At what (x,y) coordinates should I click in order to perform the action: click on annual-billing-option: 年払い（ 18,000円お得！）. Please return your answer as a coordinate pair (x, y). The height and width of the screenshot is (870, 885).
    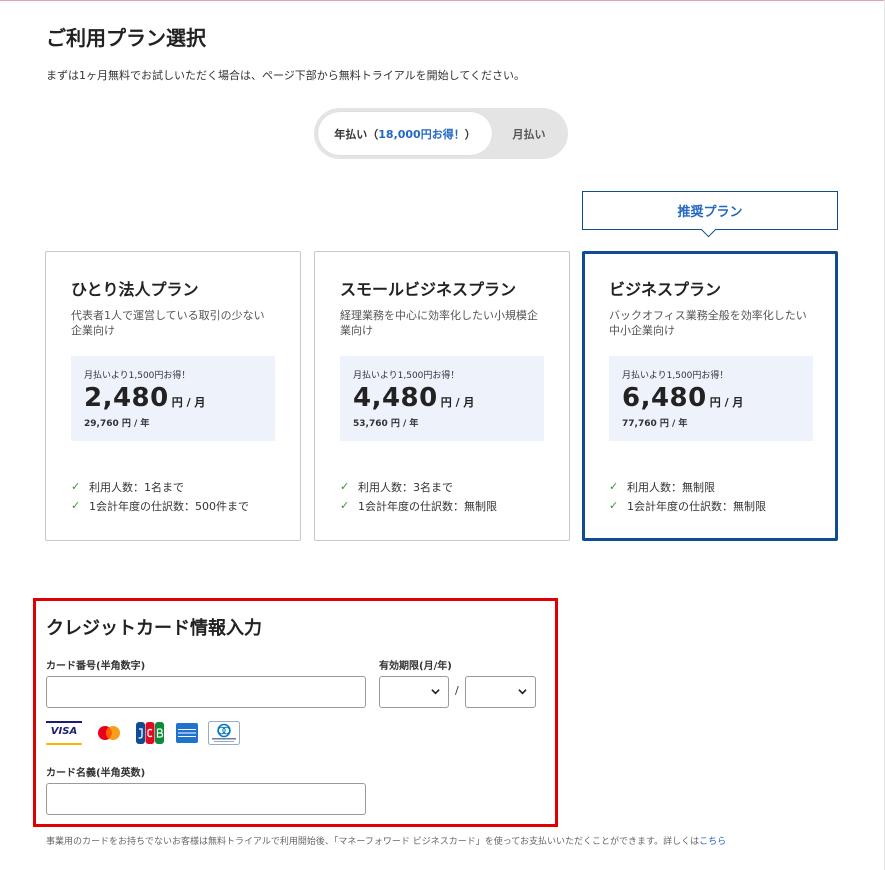
    Looking at the image, I should click on (405, 133).